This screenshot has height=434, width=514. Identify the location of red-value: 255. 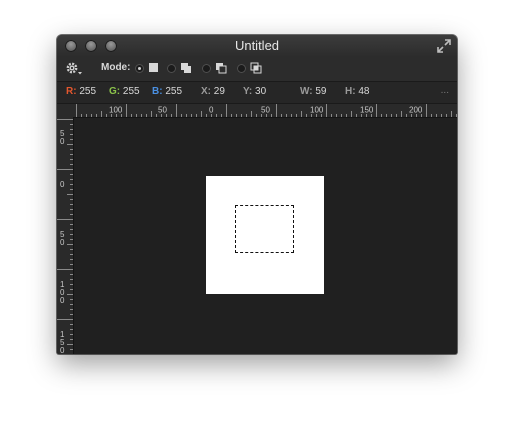
(88, 91).